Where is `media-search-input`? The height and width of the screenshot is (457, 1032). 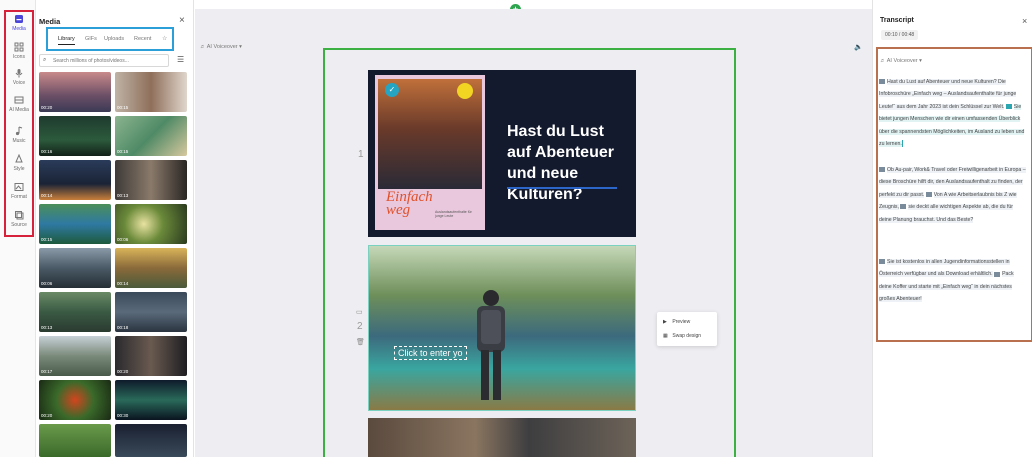
media-search-input is located at coordinates (109, 61).